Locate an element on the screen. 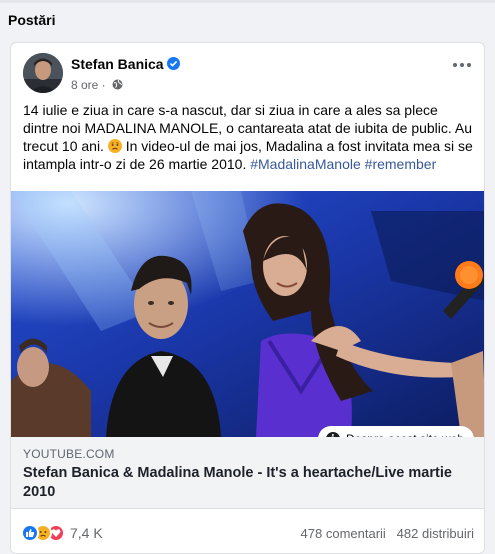 Image resolution: width=495 pixels, height=554 pixels. verified-badge-icon is located at coordinates (173, 63).